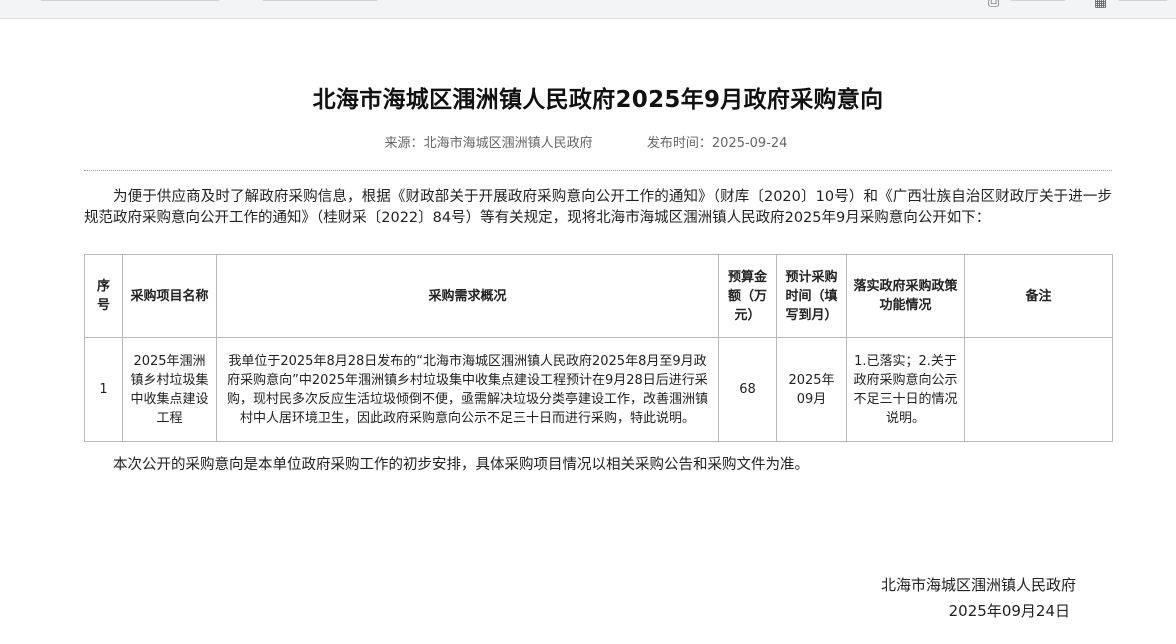 The width and height of the screenshot is (1176, 644). I want to click on cell-budget: 68, so click(747, 389).